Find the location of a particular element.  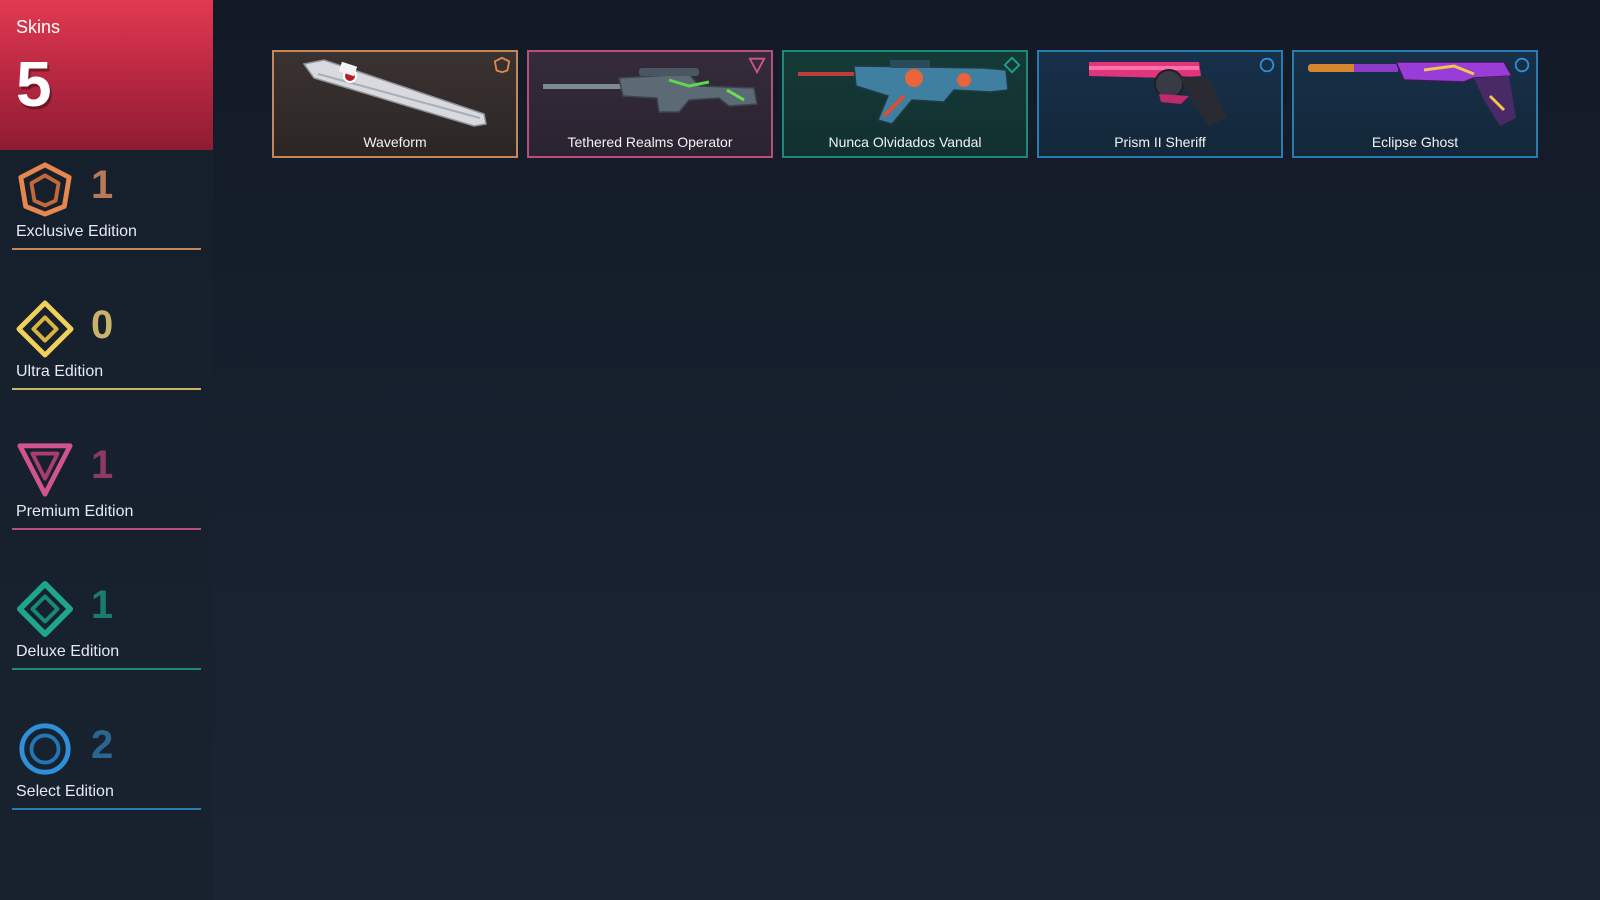

tier-deluxe-edition: 1 Deluxe Edition is located at coordinates (106, 625).